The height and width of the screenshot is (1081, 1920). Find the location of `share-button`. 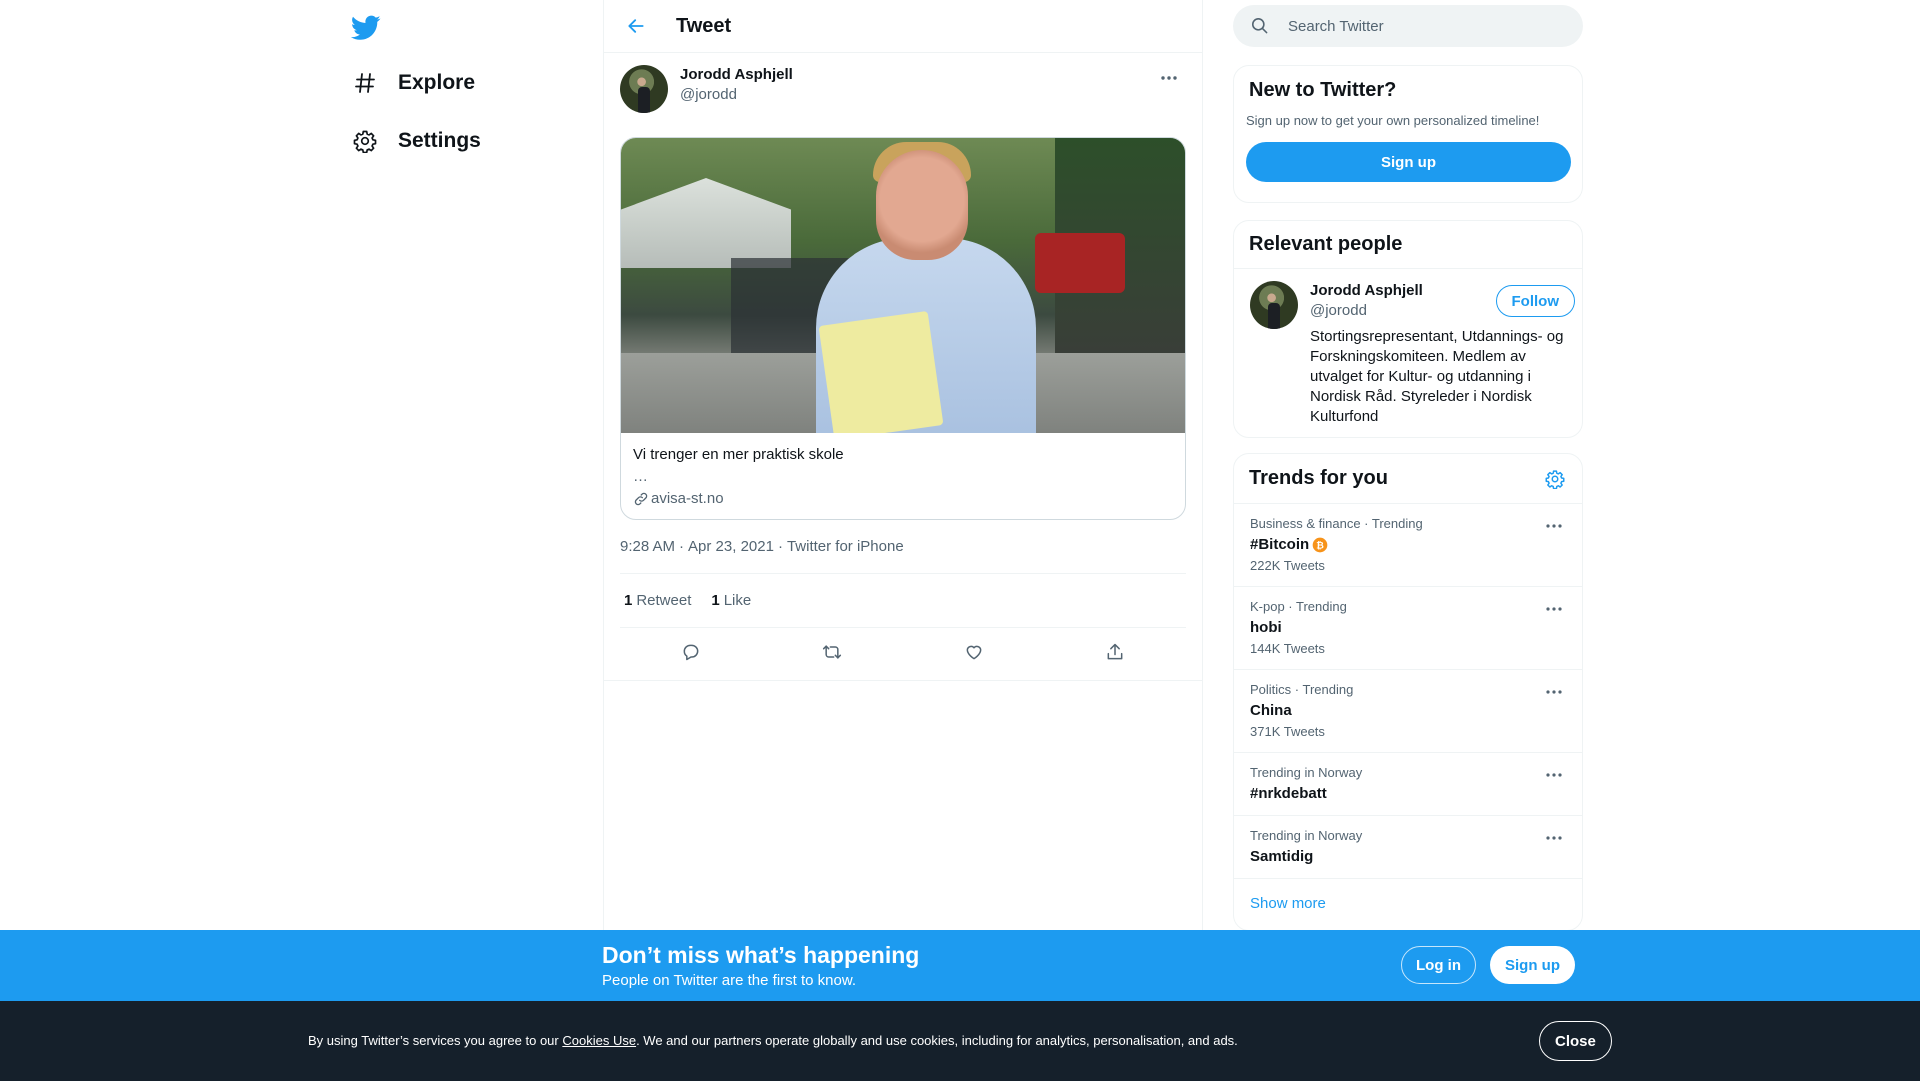

share-button is located at coordinates (1115, 652).